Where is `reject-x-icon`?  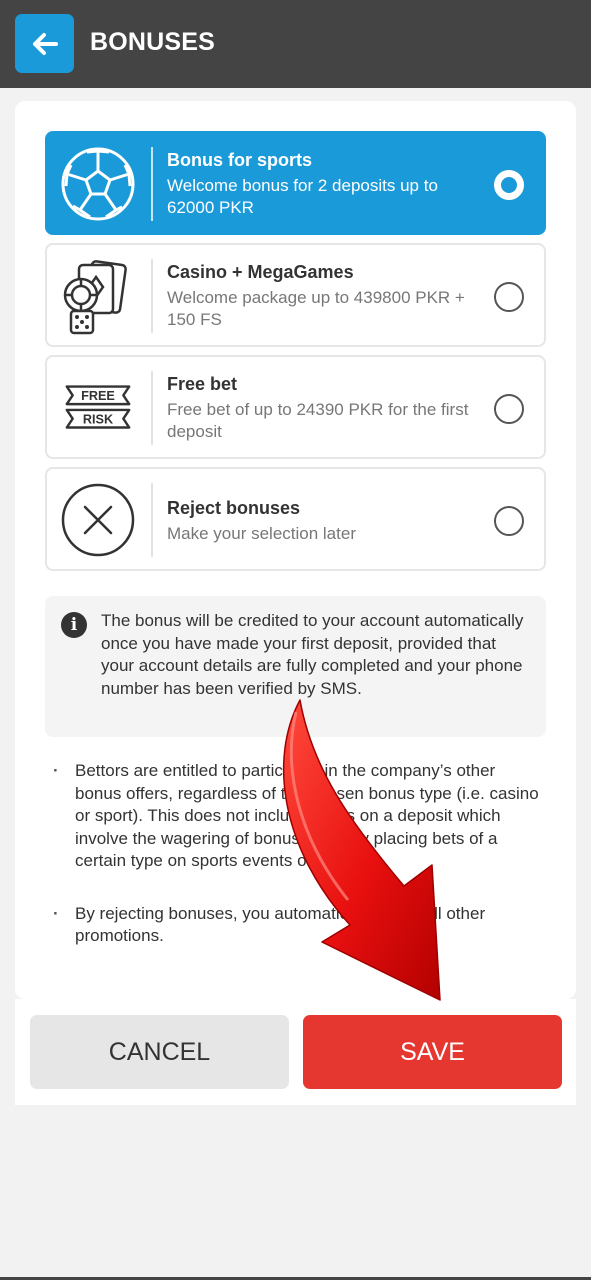
reject-x-icon is located at coordinates (98, 520).